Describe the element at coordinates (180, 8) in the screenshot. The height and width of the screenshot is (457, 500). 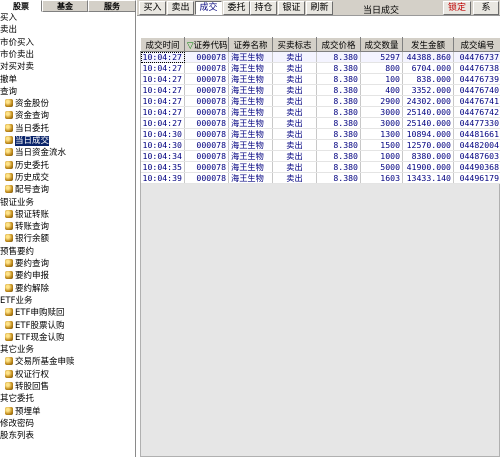
I see `toolbar-button-1: 卖出` at that location.